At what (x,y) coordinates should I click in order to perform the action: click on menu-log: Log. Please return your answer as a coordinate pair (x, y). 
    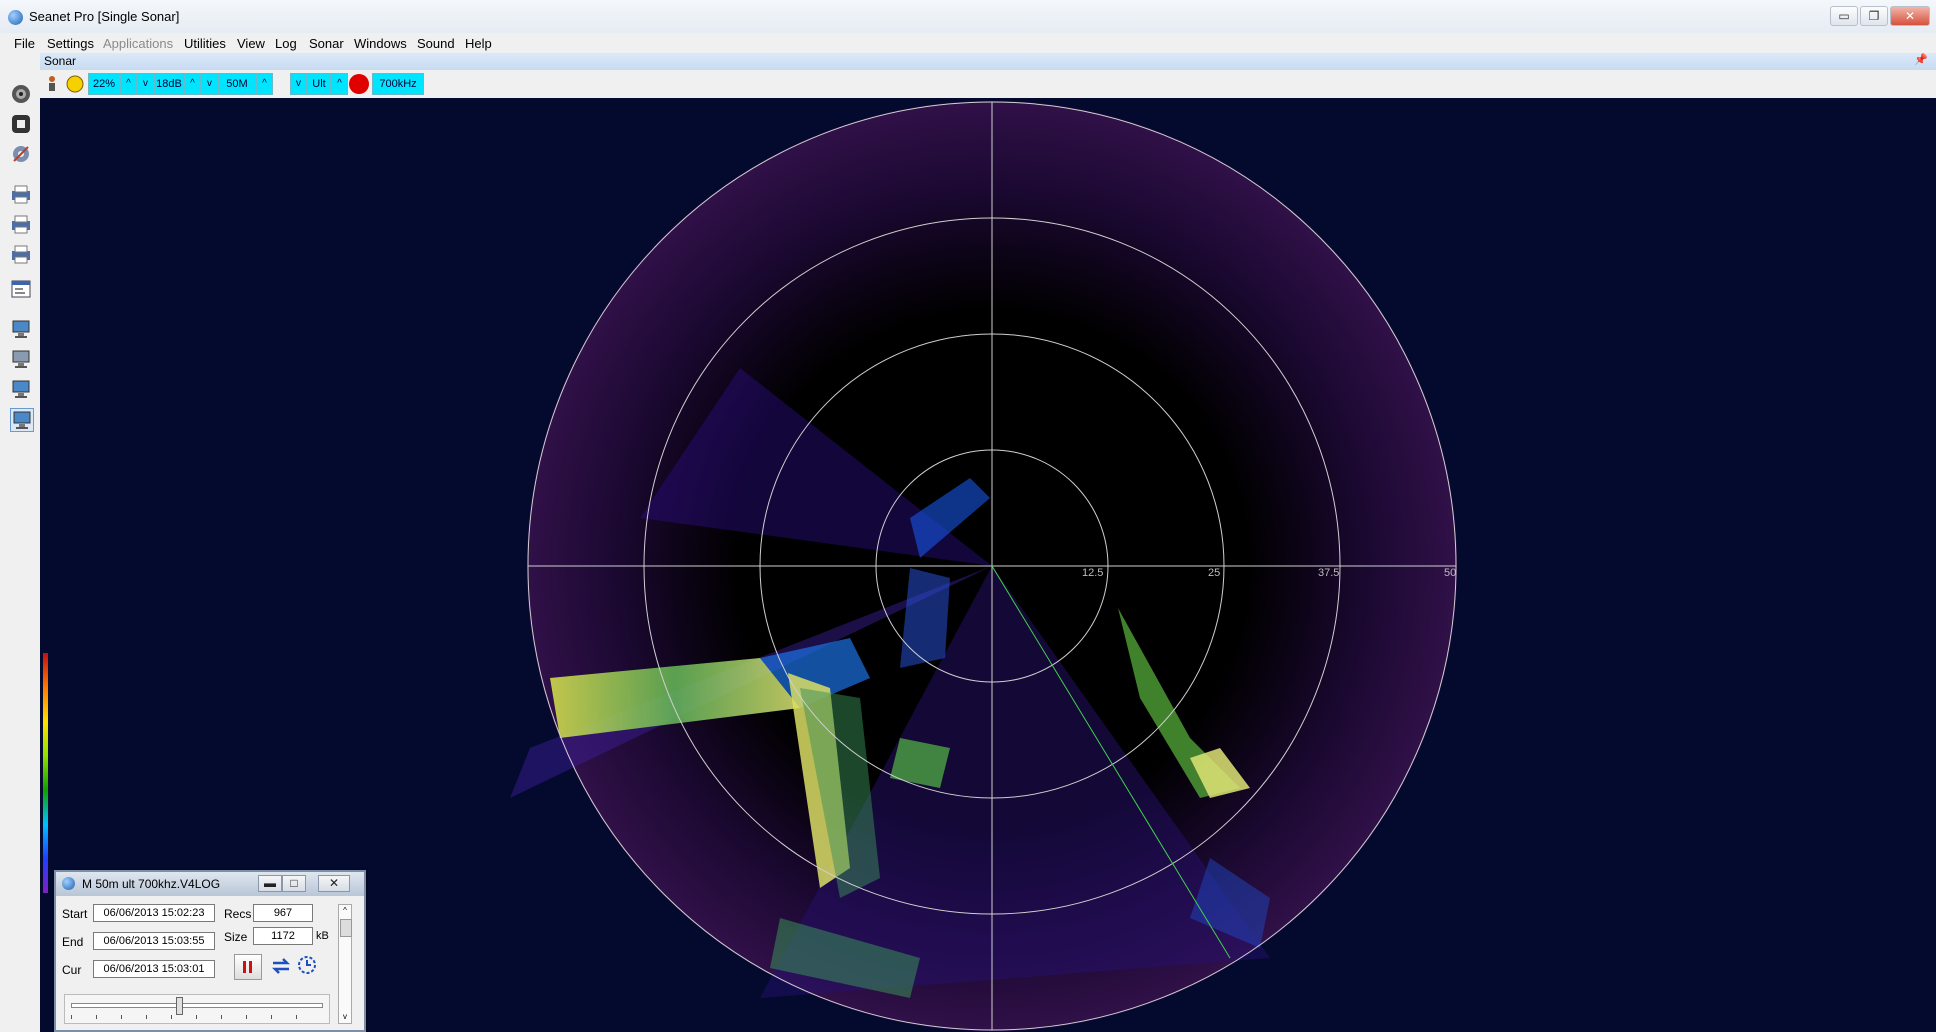
    Looking at the image, I should click on (286, 43).